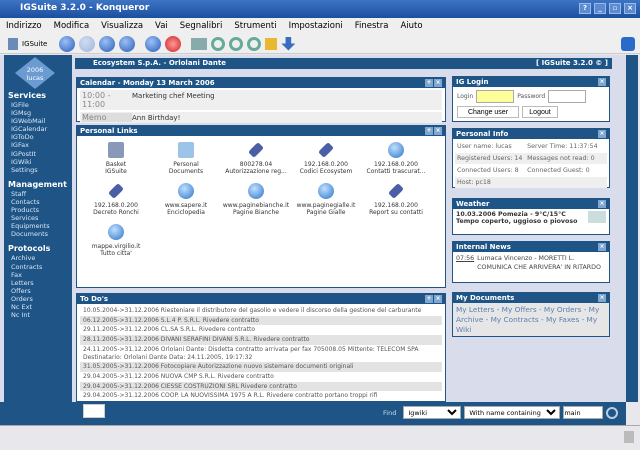 The width and height of the screenshot is (640, 450). What do you see at coordinates (173, 43) in the screenshot?
I see `stop-icon` at bounding box center [173, 43].